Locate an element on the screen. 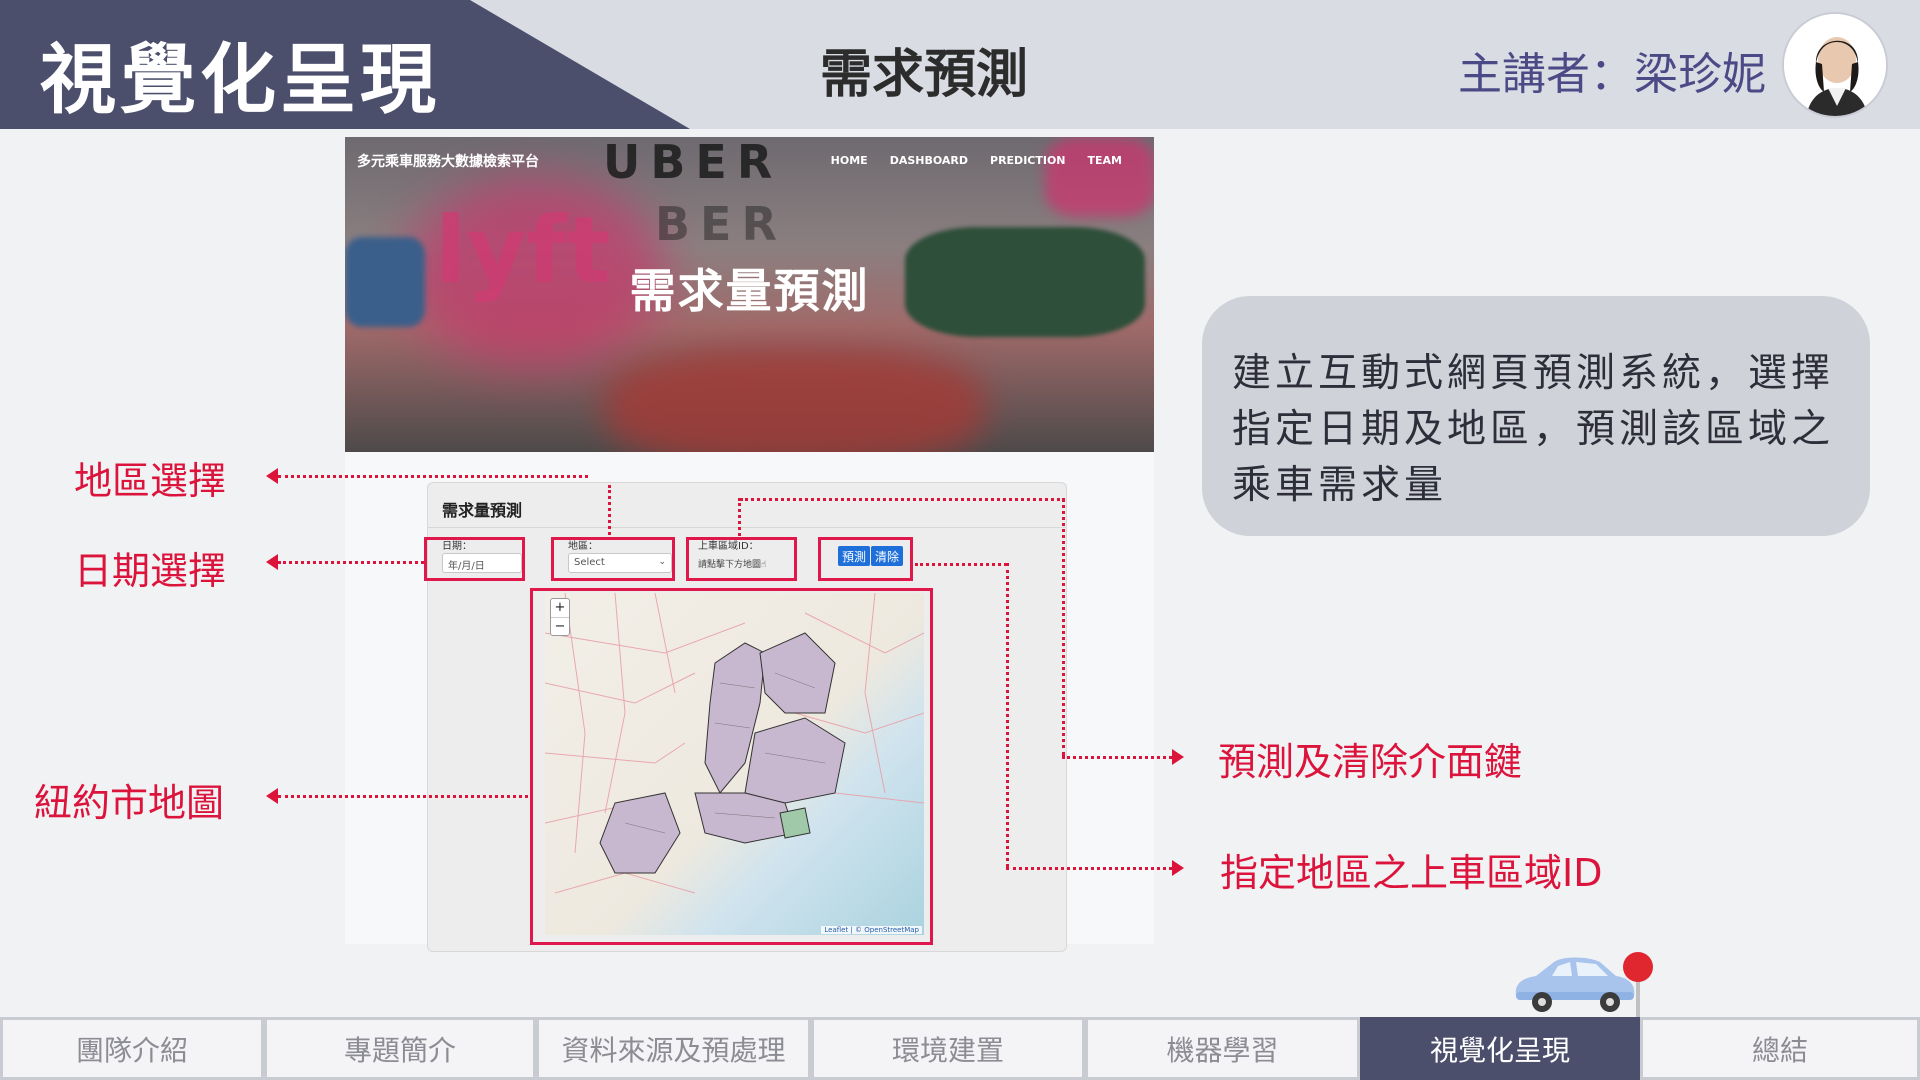 The width and height of the screenshot is (1920, 1080). tab-summary: 總結 is located at coordinates (1780, 1048).